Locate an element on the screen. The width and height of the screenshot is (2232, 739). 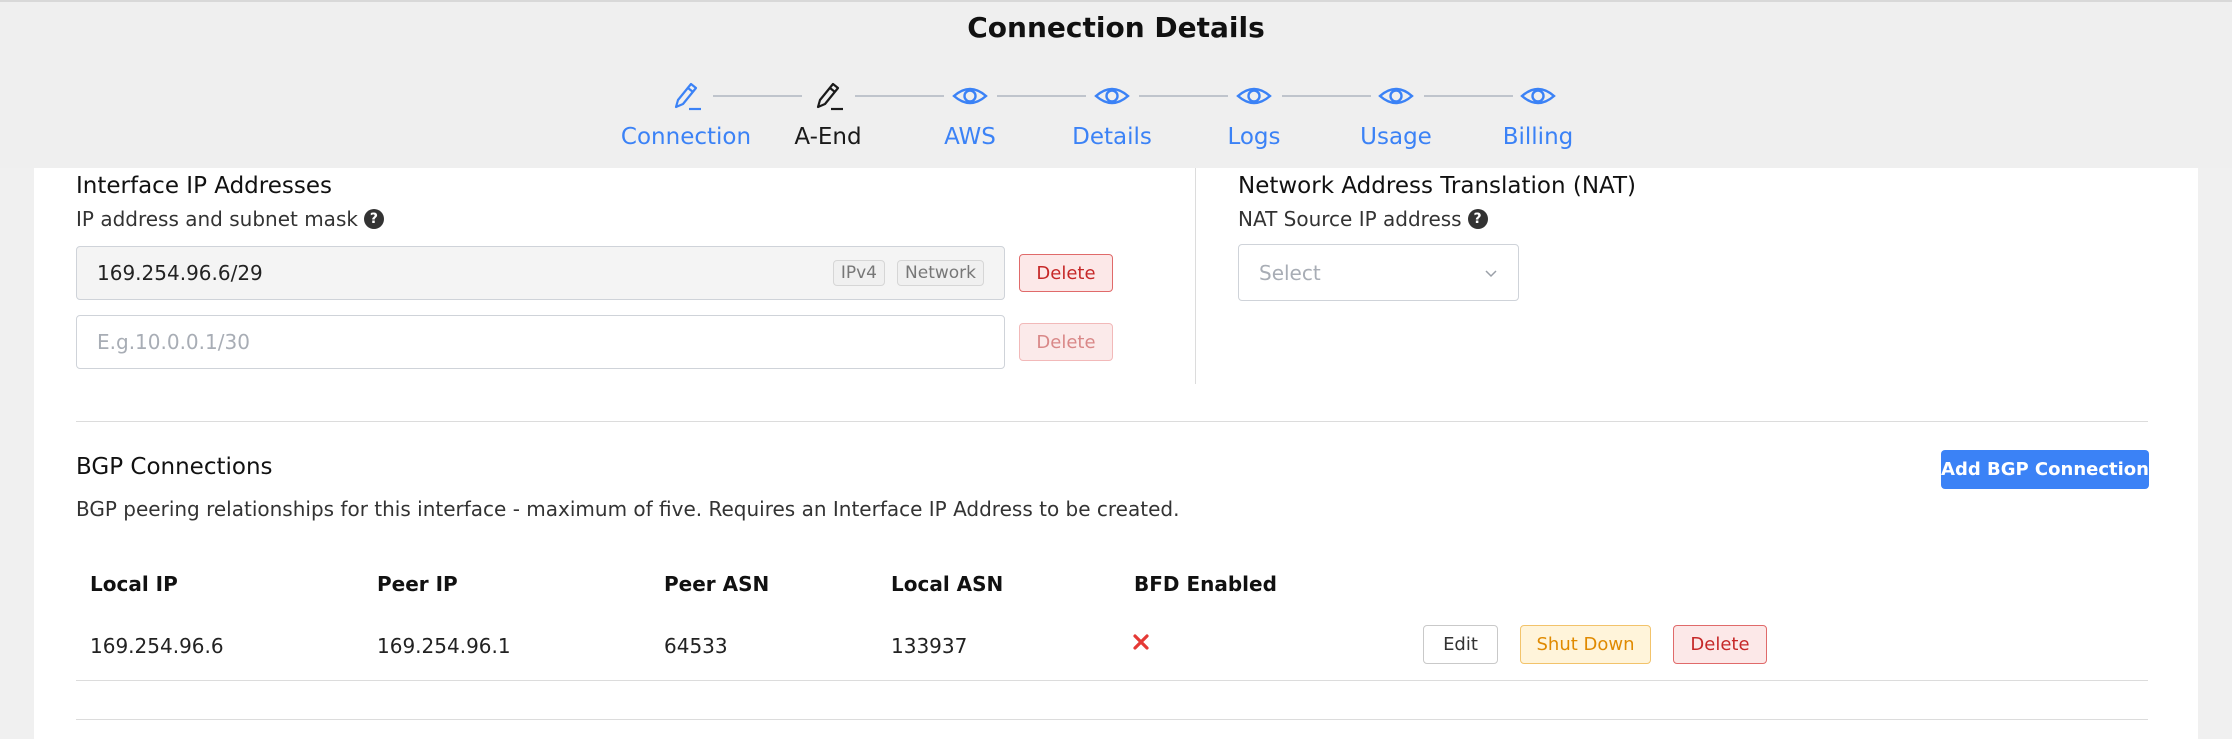
column-header-bfd-enabled: BFD Enabled is located at coordinates (1205, 584).